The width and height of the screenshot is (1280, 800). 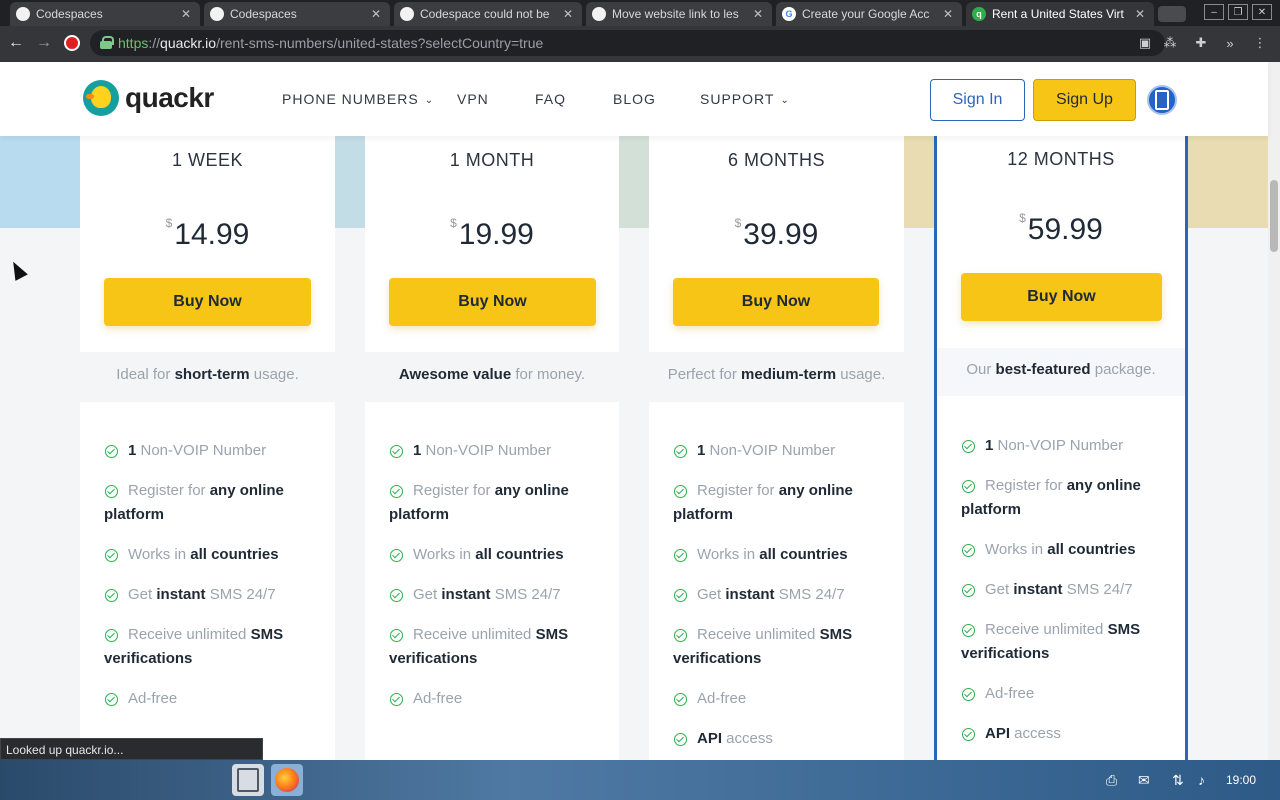 I want to click on back-icon: ←, so click(x=16, y=43).